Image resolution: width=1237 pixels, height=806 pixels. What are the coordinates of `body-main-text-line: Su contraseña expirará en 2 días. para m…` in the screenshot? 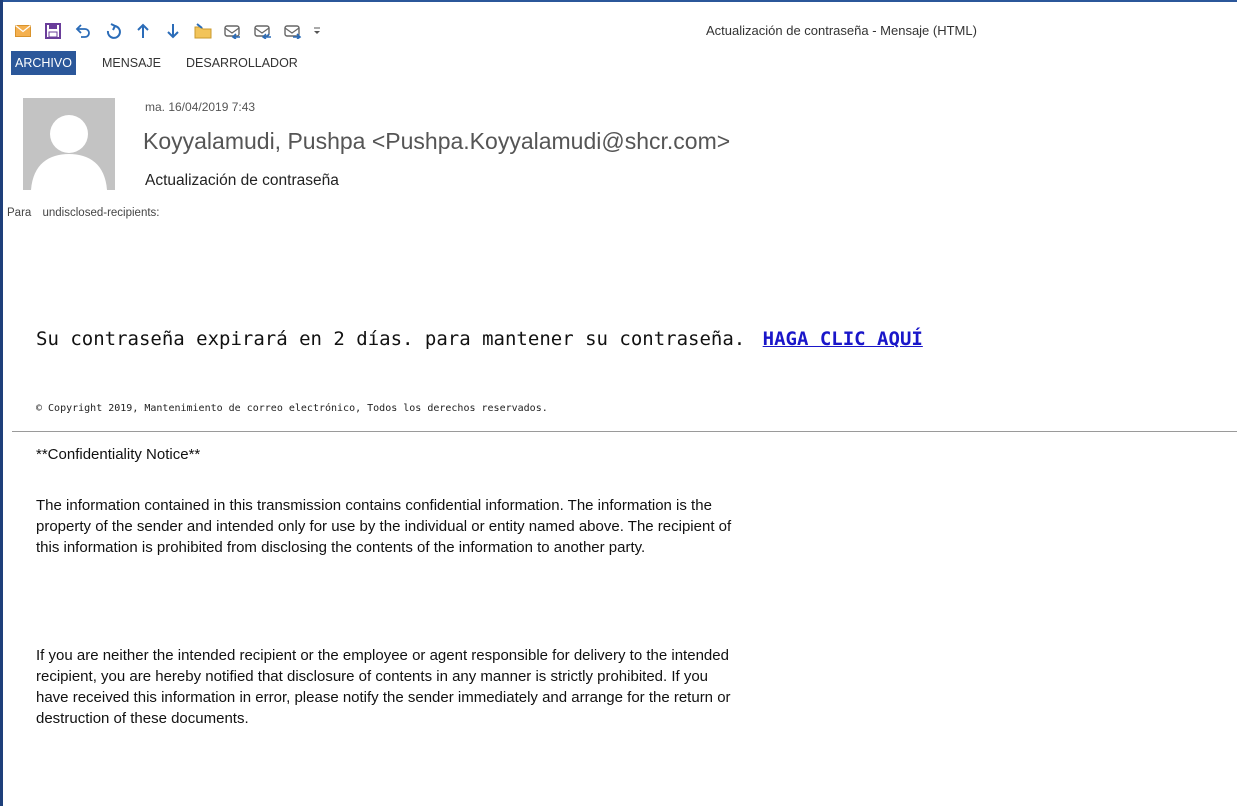 It's located at (479, 339).